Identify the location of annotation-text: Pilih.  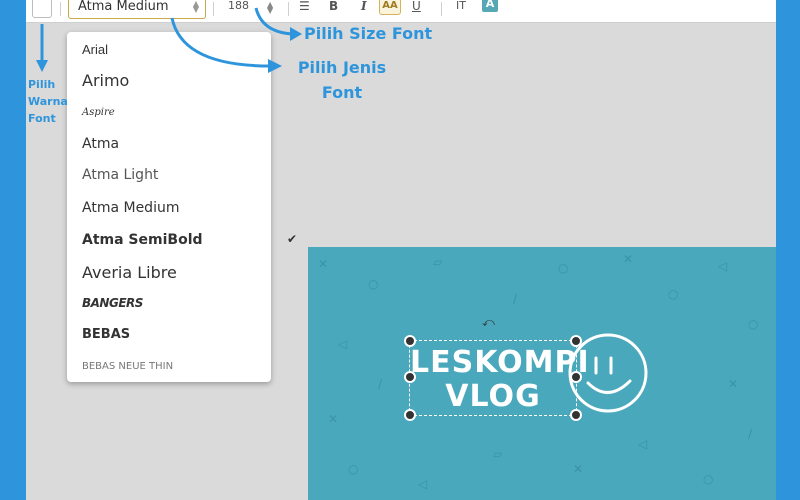
(42, 84).